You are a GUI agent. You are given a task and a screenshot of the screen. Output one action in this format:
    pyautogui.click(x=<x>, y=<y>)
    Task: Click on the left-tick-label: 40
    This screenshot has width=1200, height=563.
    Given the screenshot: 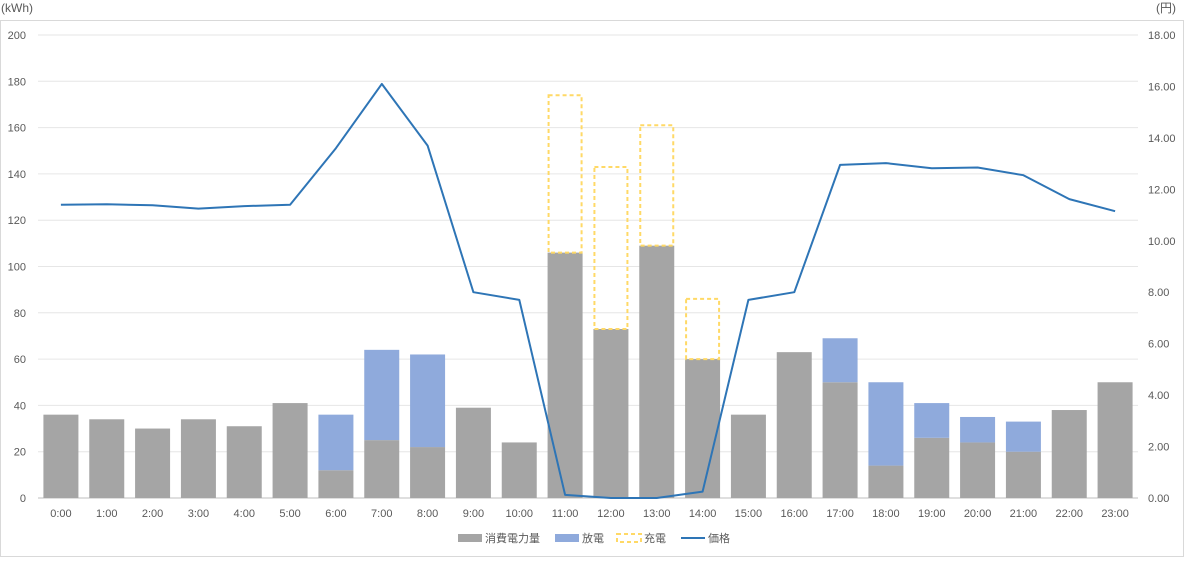 What is the action you would take?
    pyautogui.click(x=20, y=406)
    